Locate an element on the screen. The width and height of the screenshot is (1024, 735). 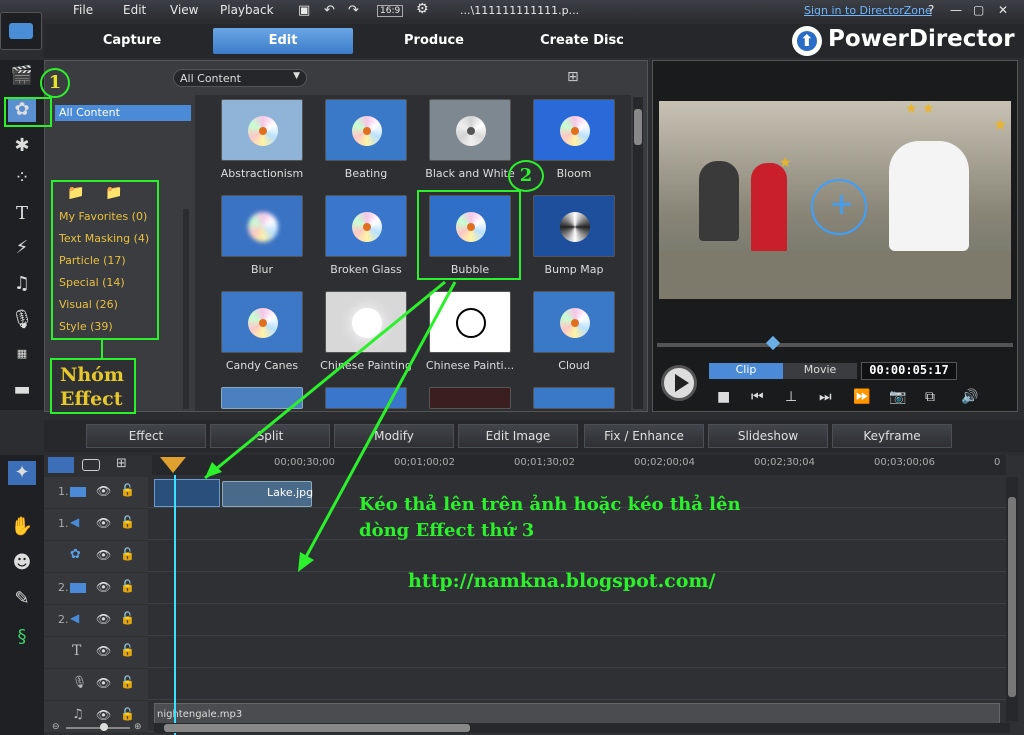
tab-produce: Produce is located at coordinates (434, 41).